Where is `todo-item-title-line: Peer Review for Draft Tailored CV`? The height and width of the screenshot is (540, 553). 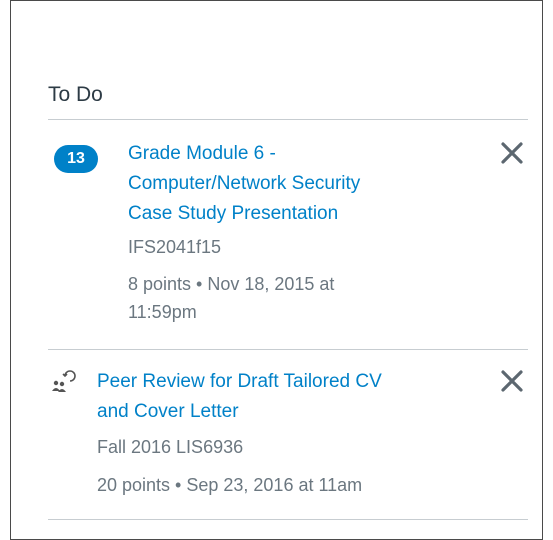 todo-item-title-line: Peer Review for Draft Tailored CV is located at coordinates (239, 381).